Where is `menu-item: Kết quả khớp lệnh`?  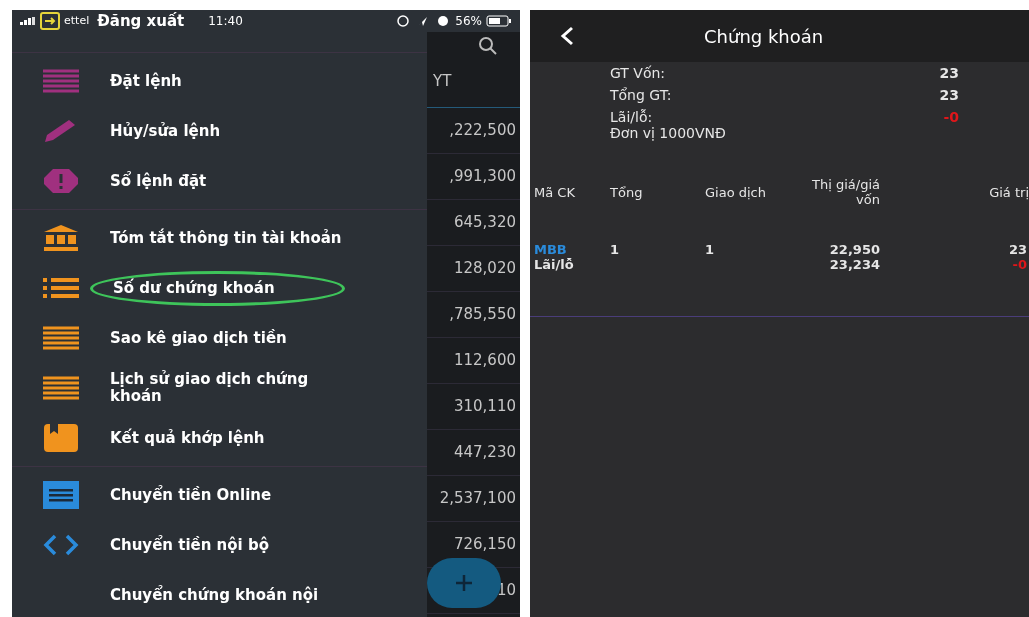 menu-item: Kết quả khớp lệnh is located at coordinates (237, 438).